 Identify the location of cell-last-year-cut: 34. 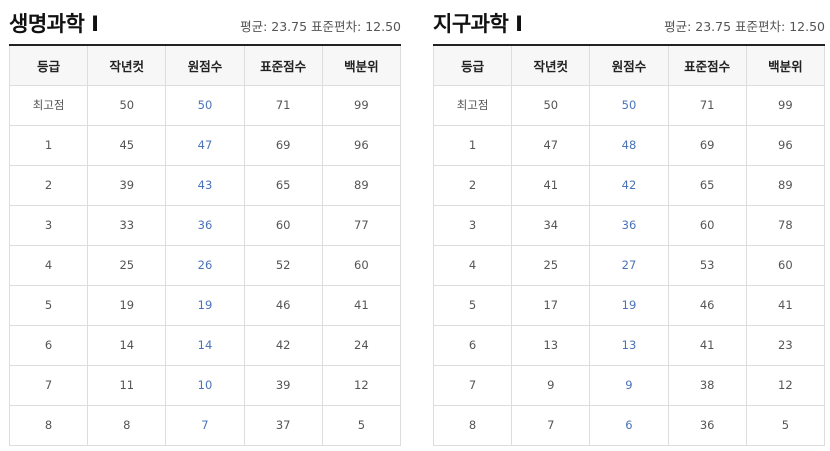
(551, 225).